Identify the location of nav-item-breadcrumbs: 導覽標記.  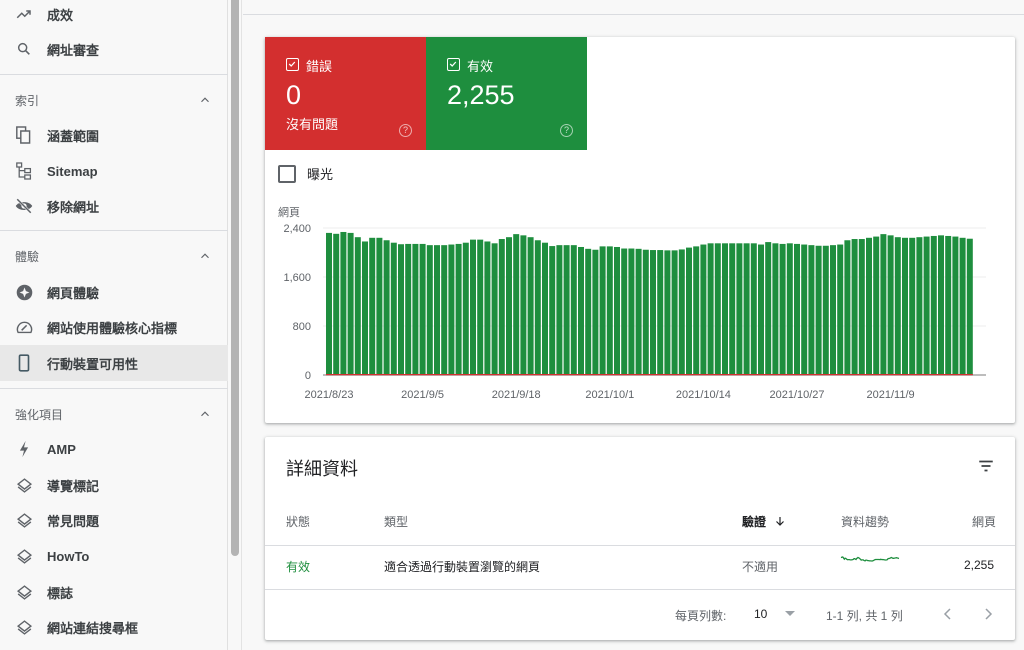
(114, 485).